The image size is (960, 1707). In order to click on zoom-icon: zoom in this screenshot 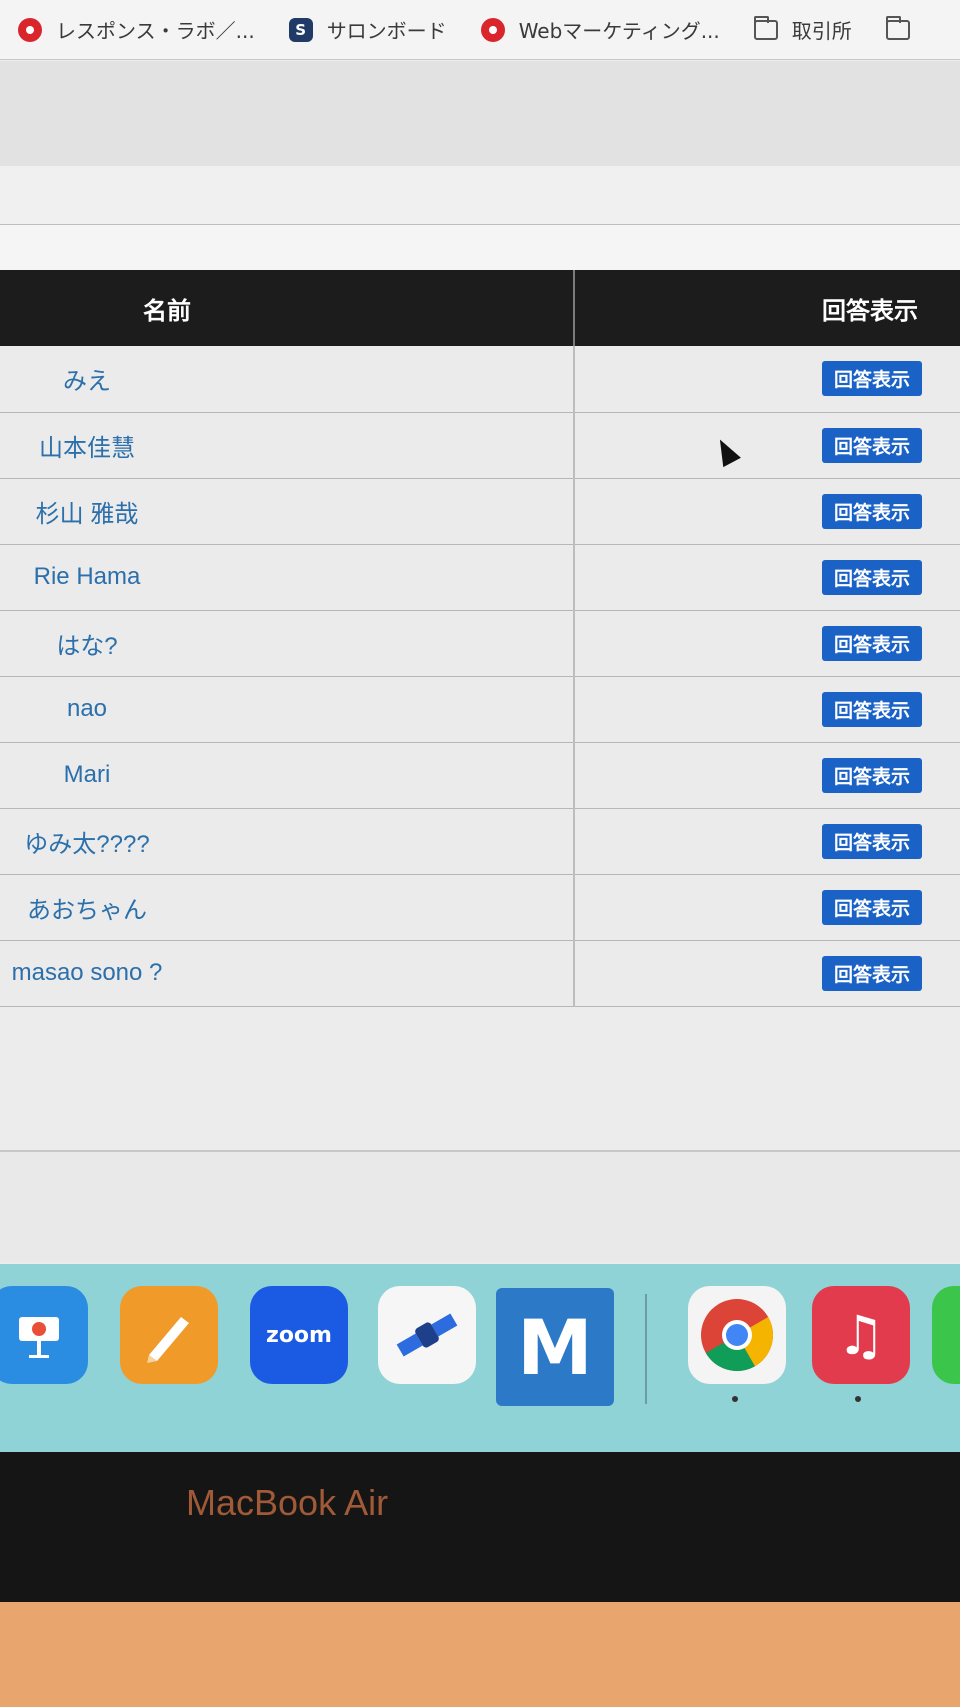, I will do `click(299, 1335)`.